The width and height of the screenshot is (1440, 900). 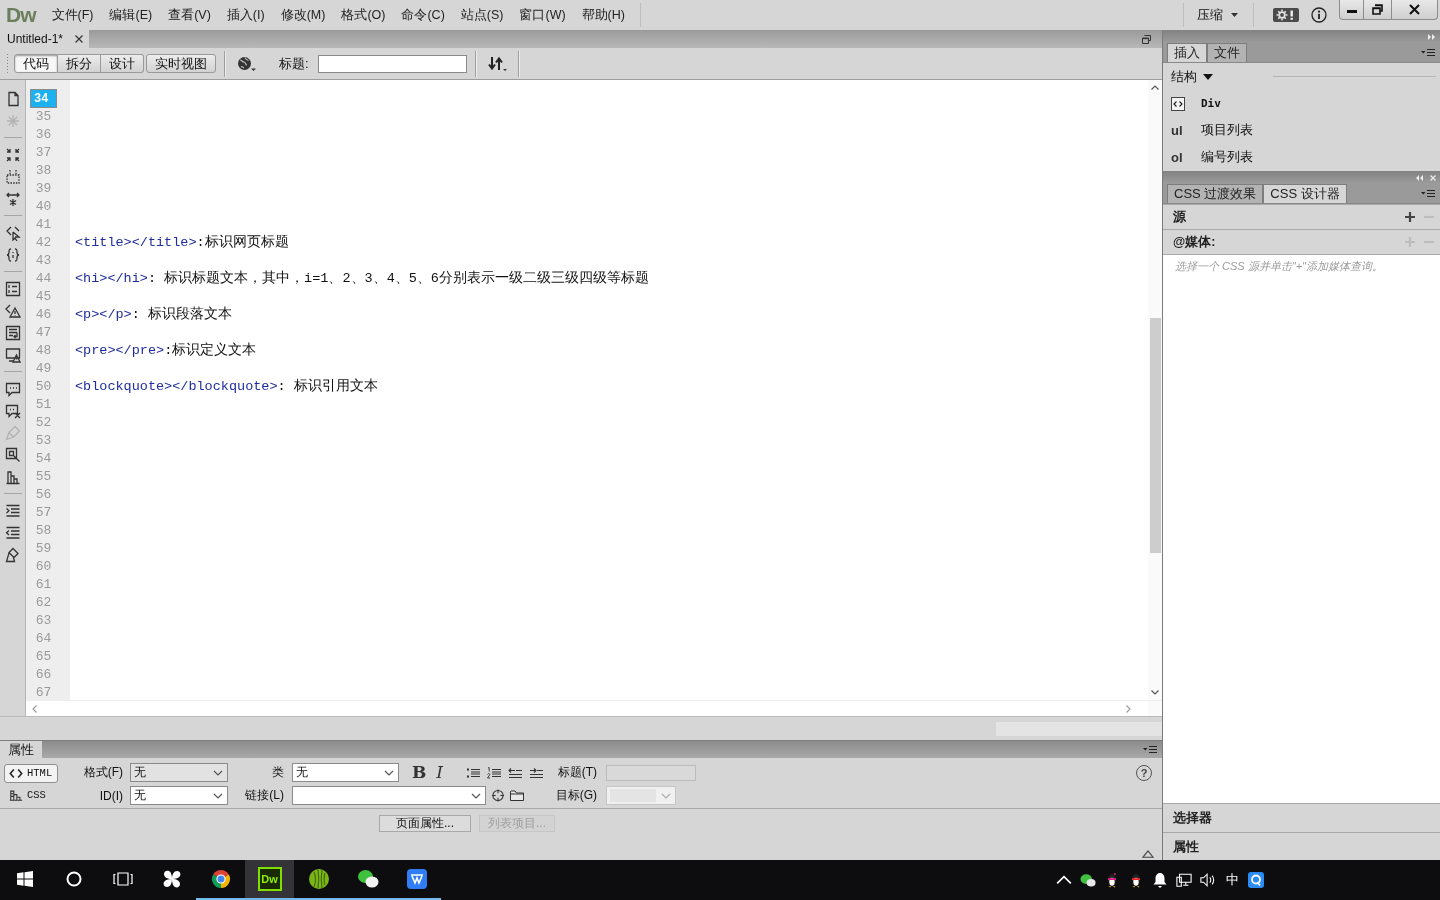 What do you see at coordinates (12, 477) in the screenshot?
I see `bar-chart-icon` at bounding box center [12, 477].